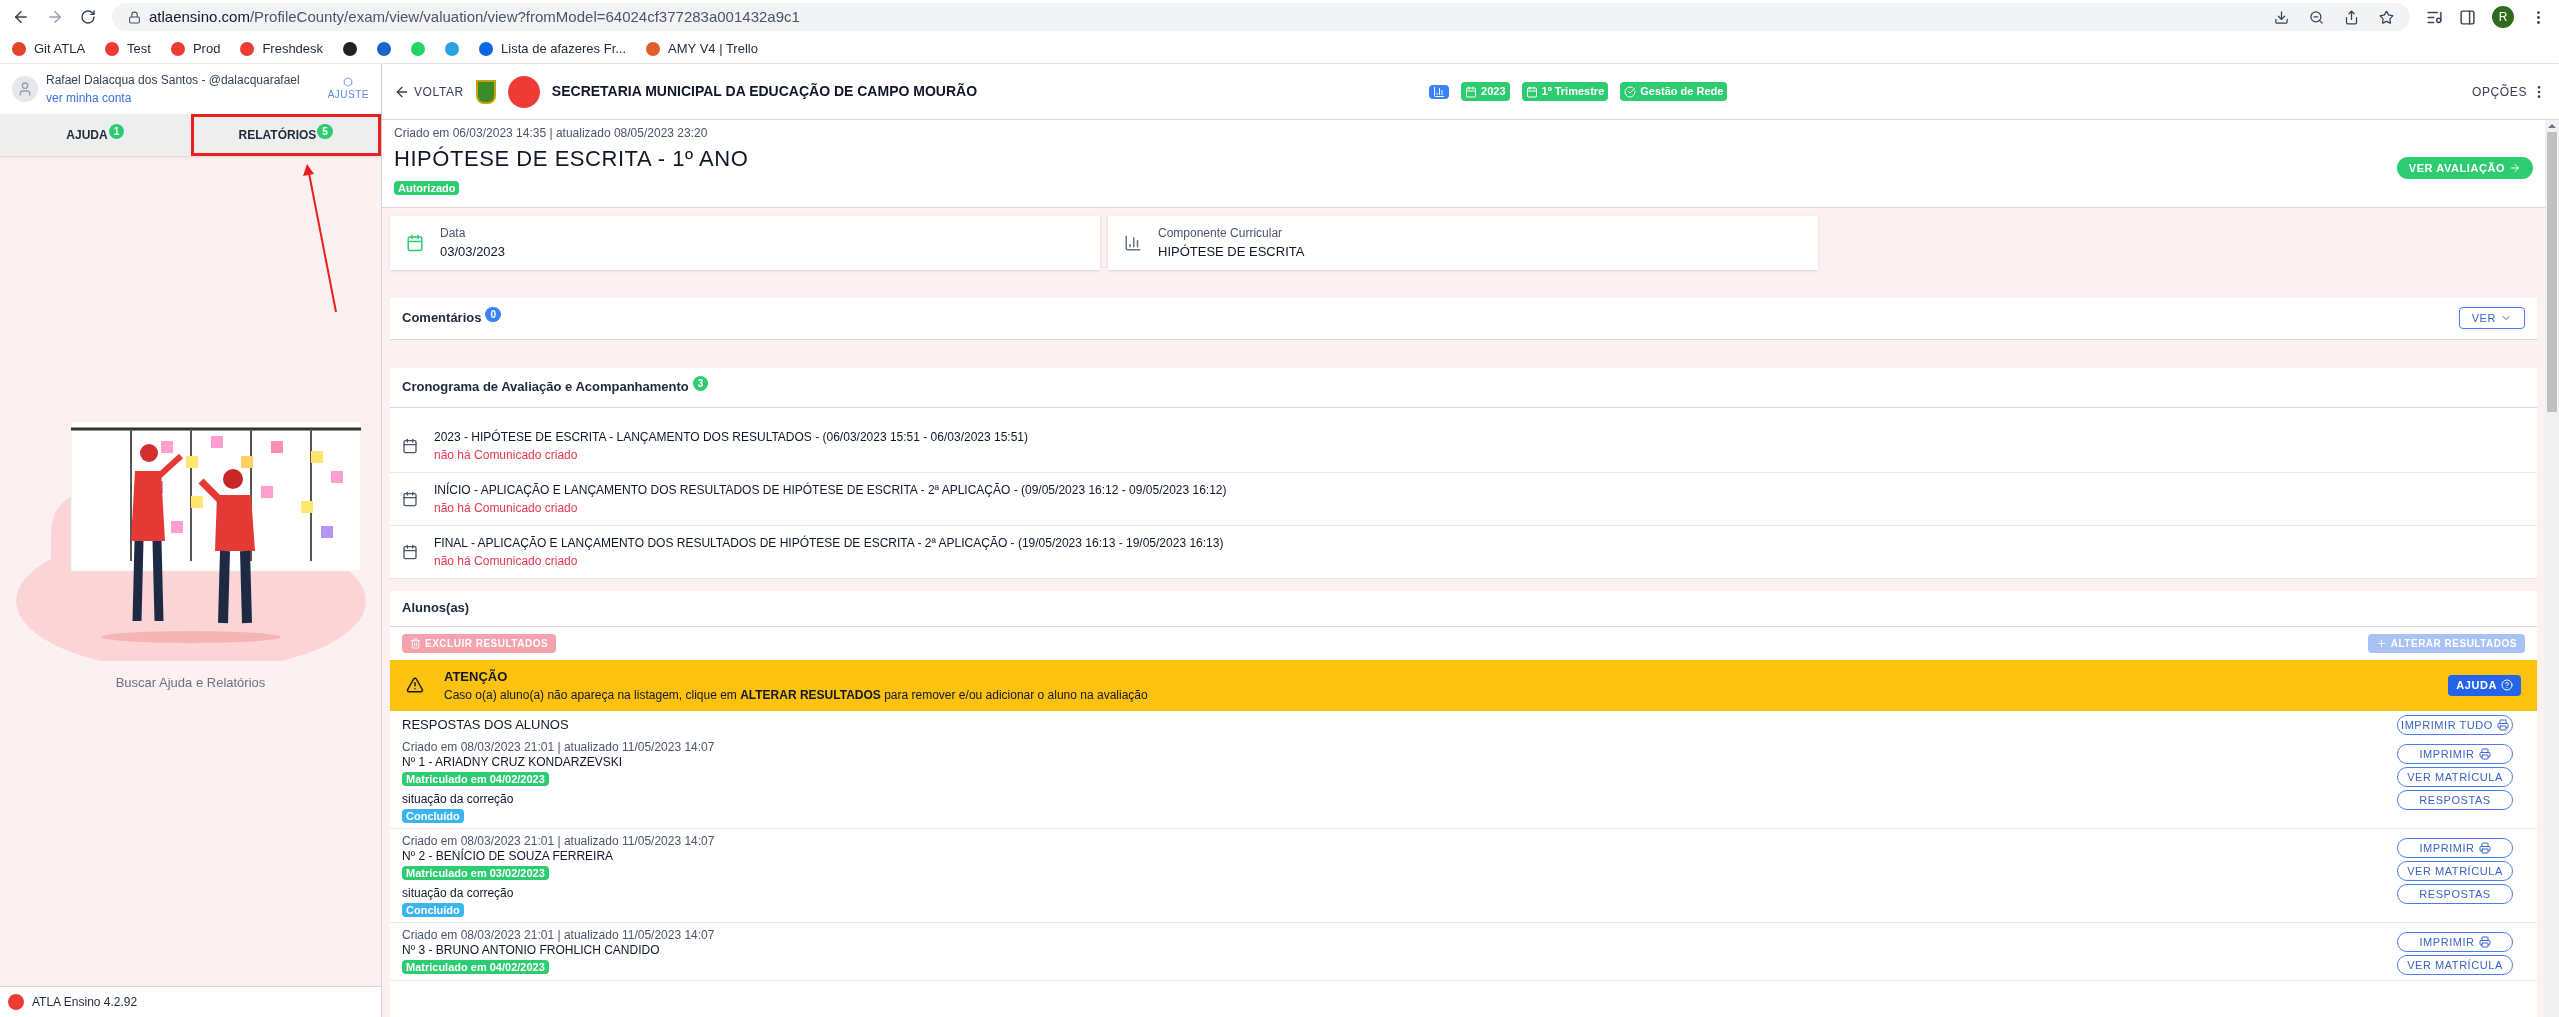 The height and width of the screenshot is (1017, 2559). I want to click on sidebar-tab: RELATÓRIOS 5, so click(285, 135).